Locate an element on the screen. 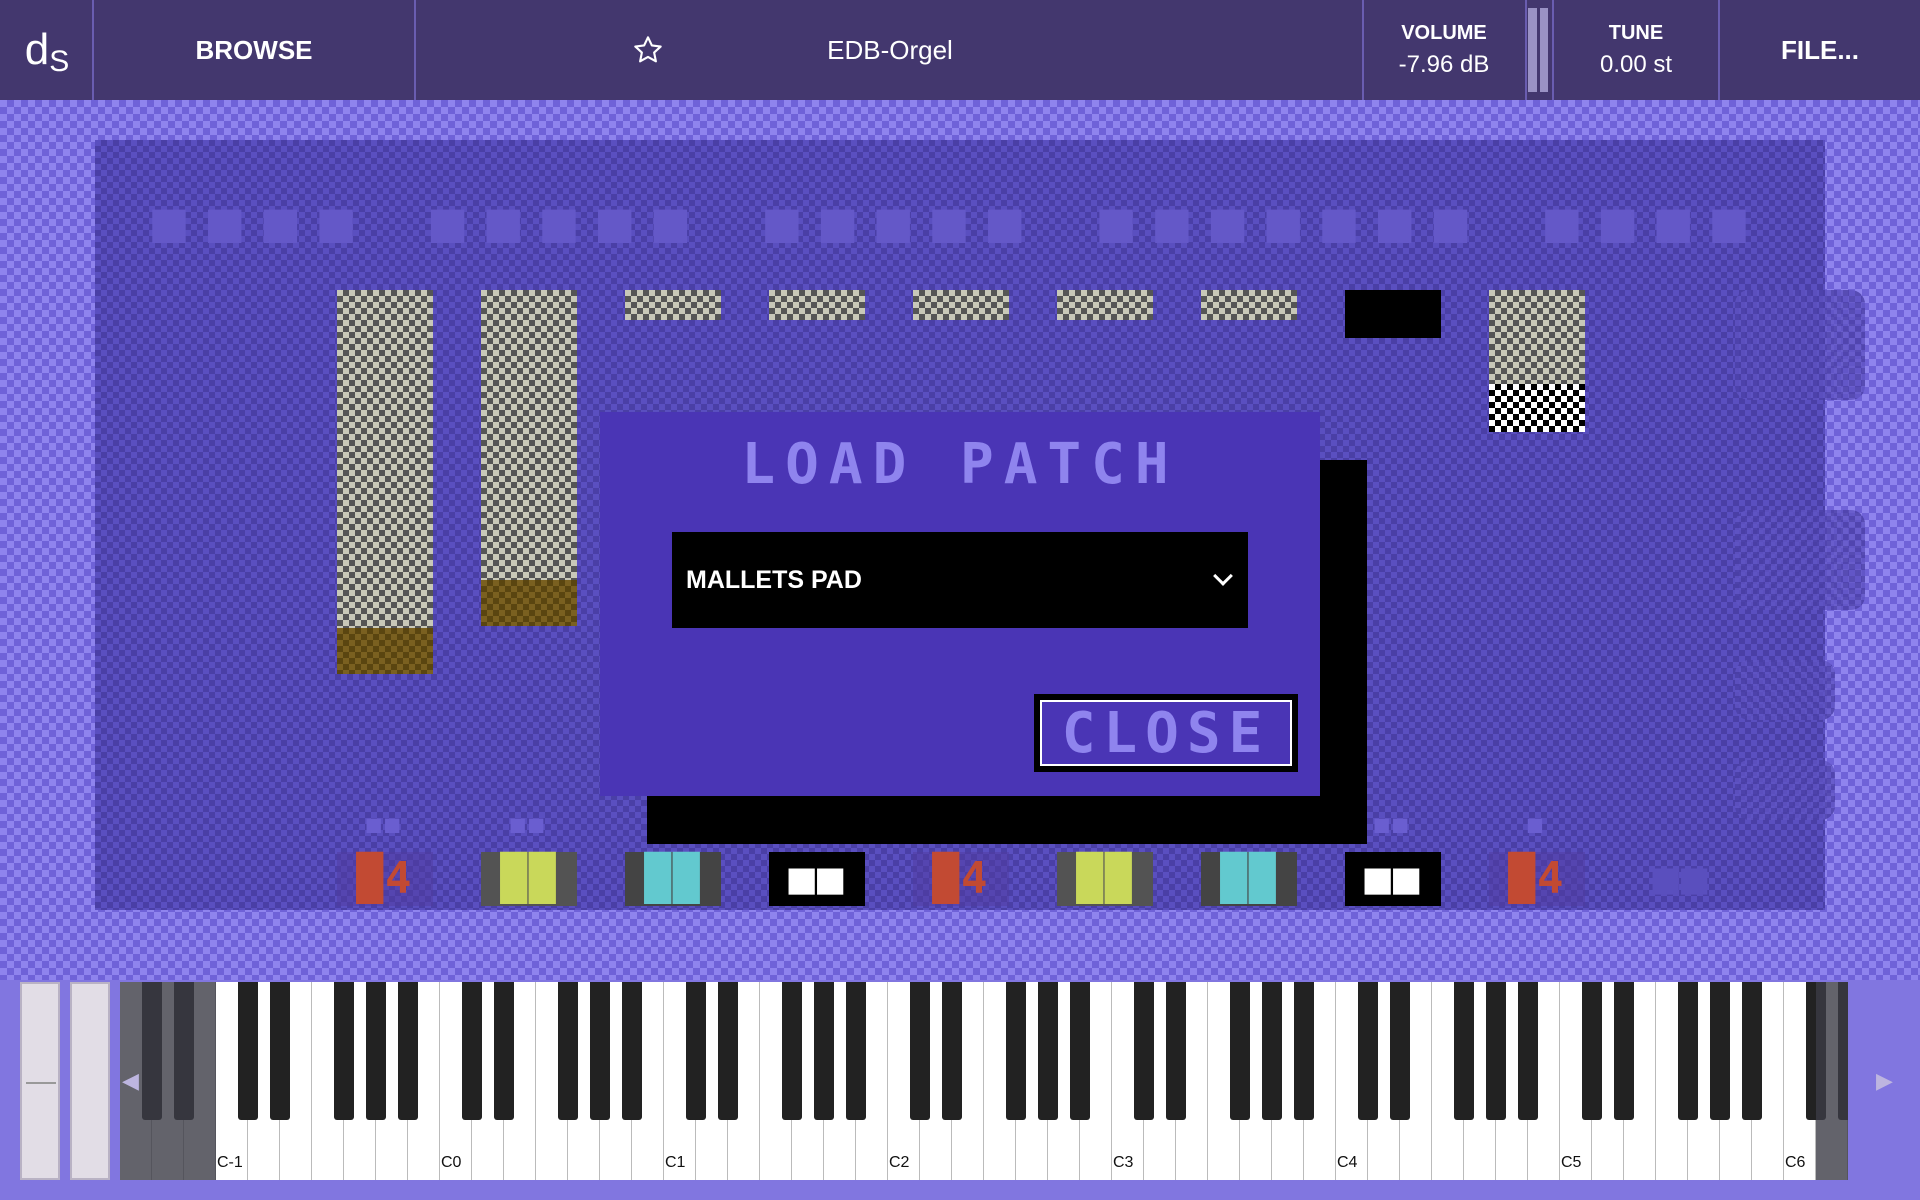 Image resolution: width=1920 pixels, height=1200 pixels. volume-control: VOLUME -7.96 dB is located at coordinates (1444, 50).